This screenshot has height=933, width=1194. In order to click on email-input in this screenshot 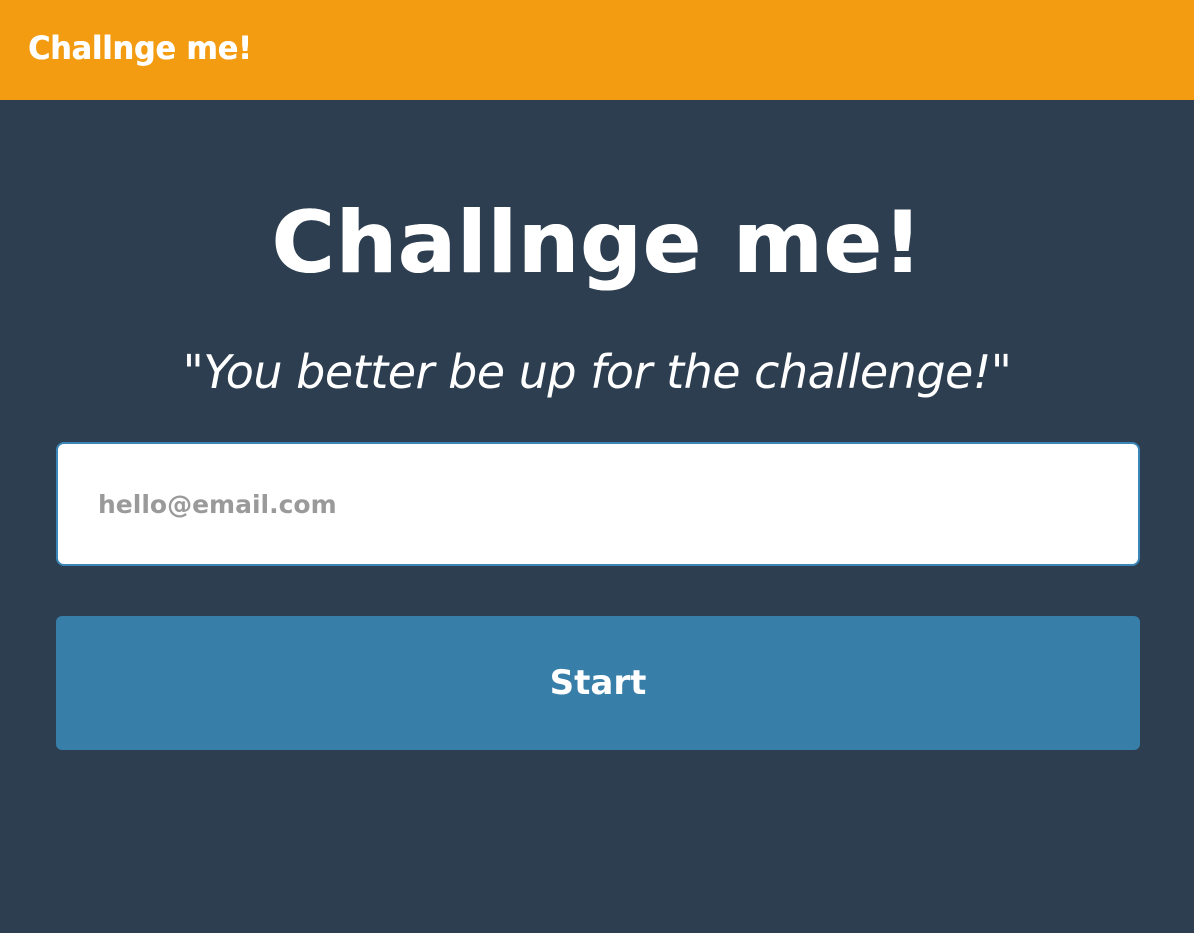, I will do `click(598, 504)`.